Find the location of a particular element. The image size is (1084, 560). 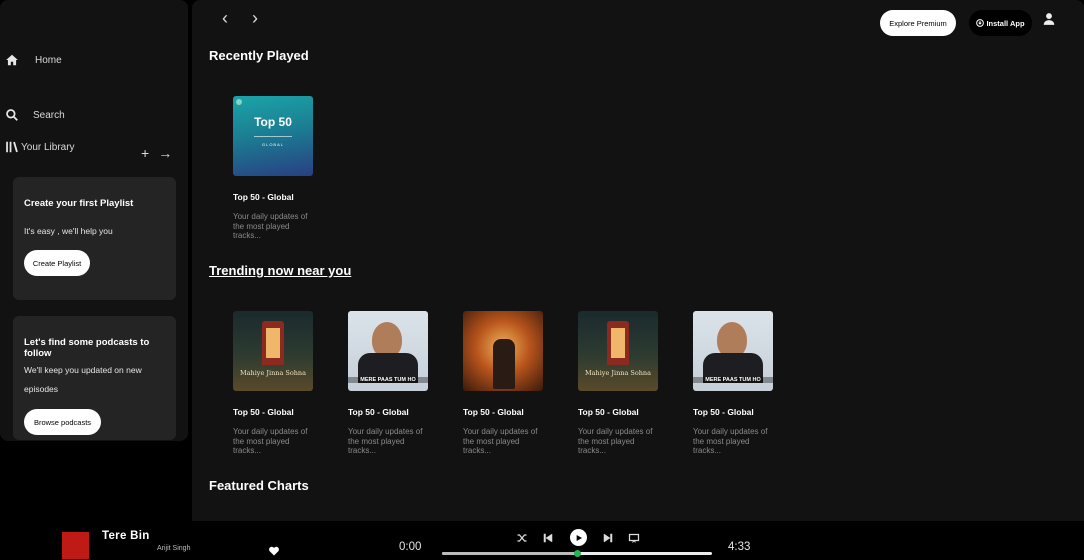

like-heart-icon is located at coordinates (274, 550).